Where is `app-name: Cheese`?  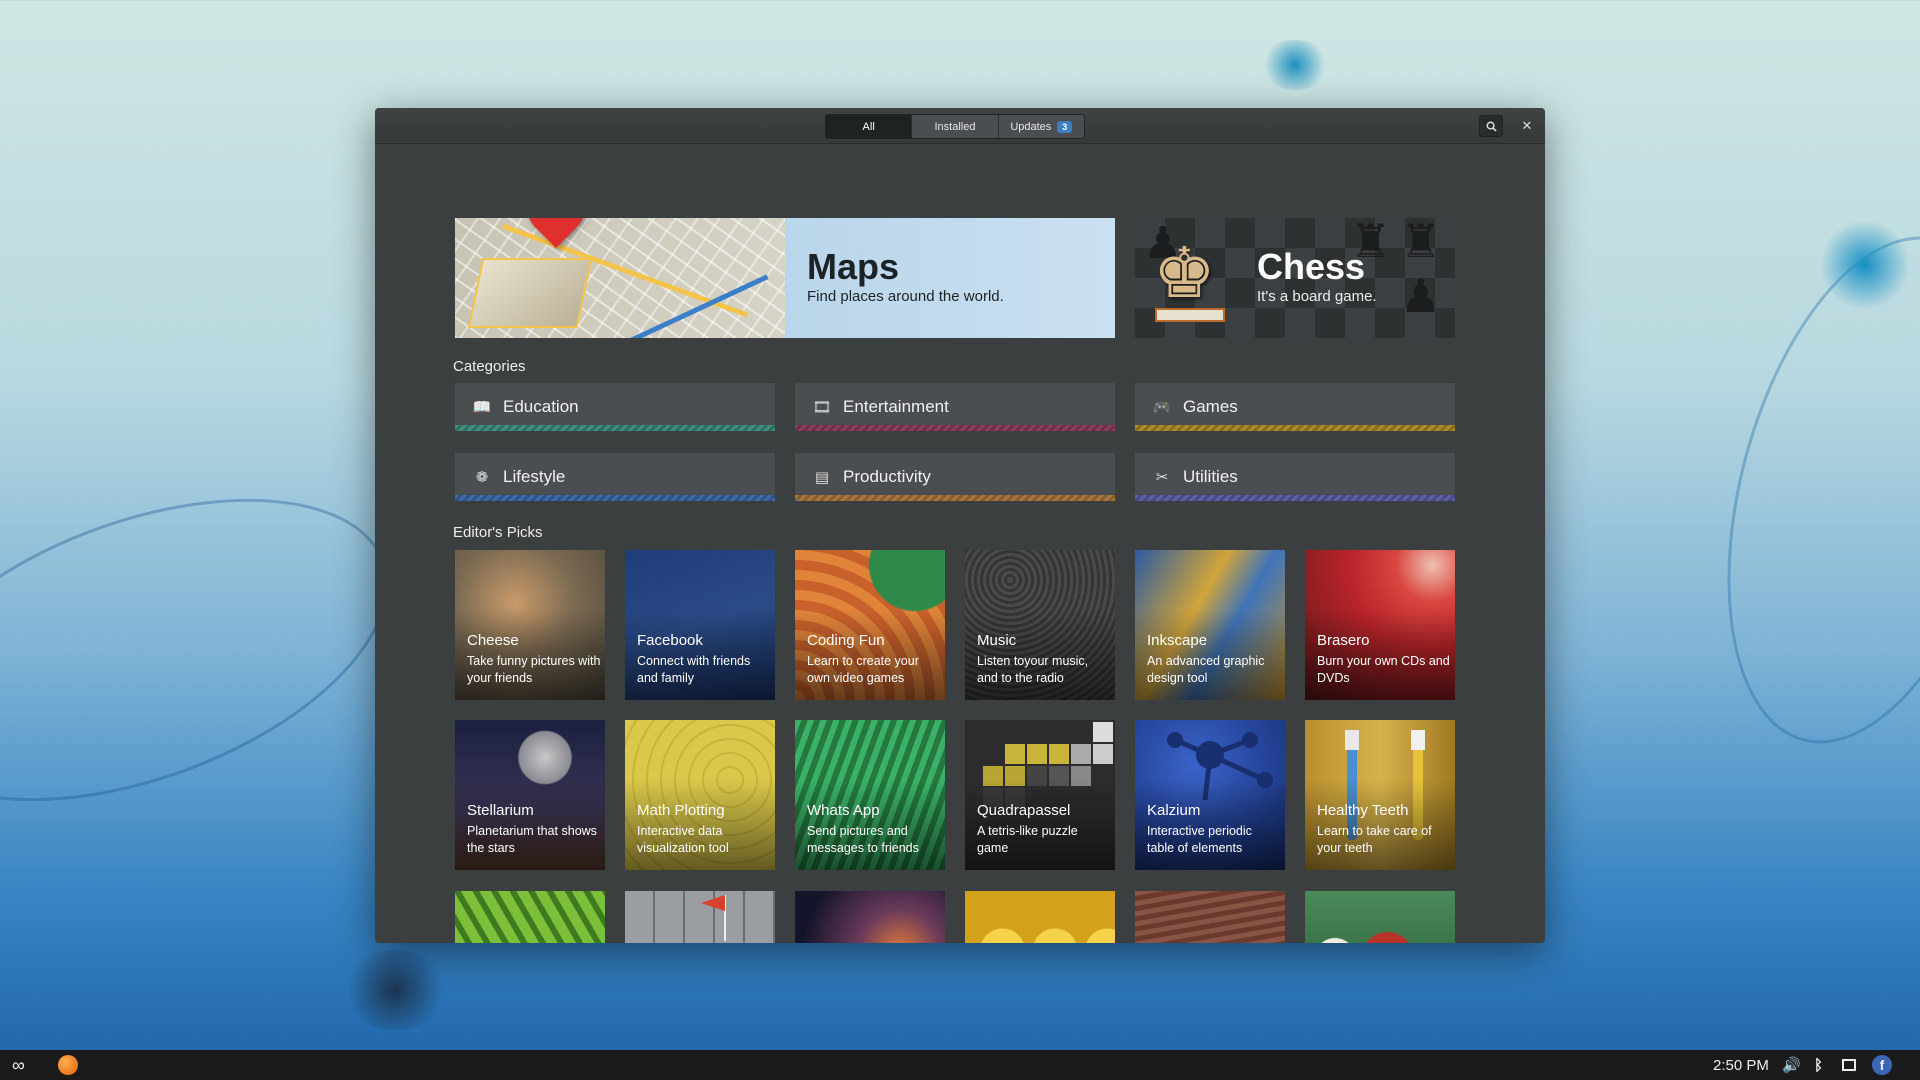
app-name: Cheese is located at coordinates (493, 640).